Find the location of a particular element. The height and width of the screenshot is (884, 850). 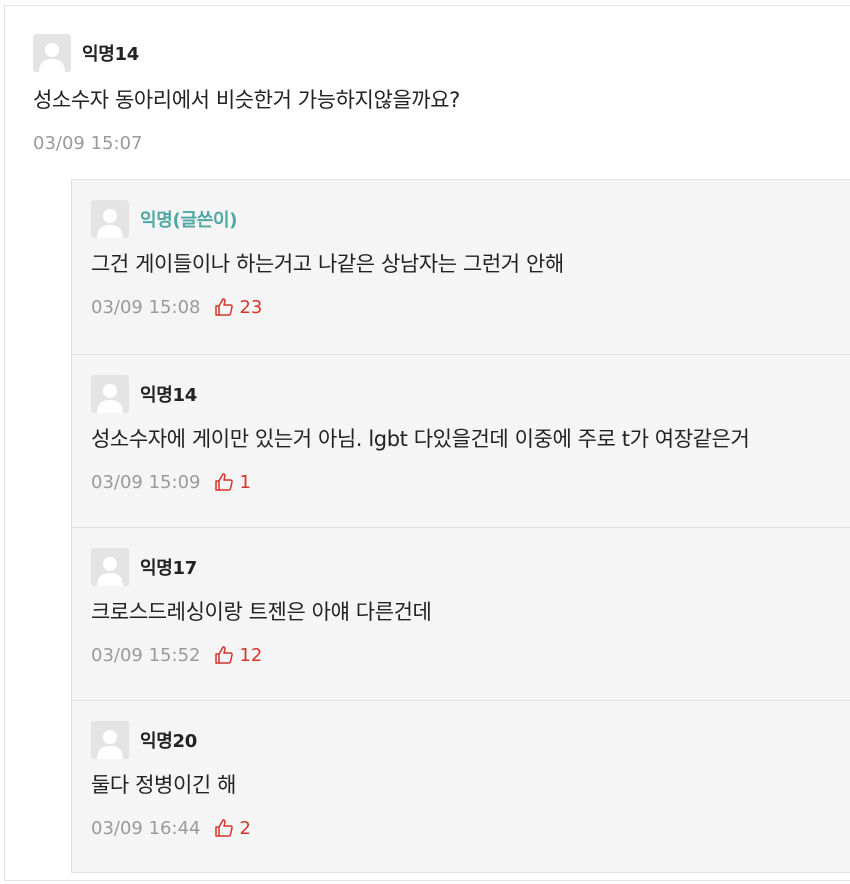

comment-author: 익명14 is located at coordinates (110, 53).